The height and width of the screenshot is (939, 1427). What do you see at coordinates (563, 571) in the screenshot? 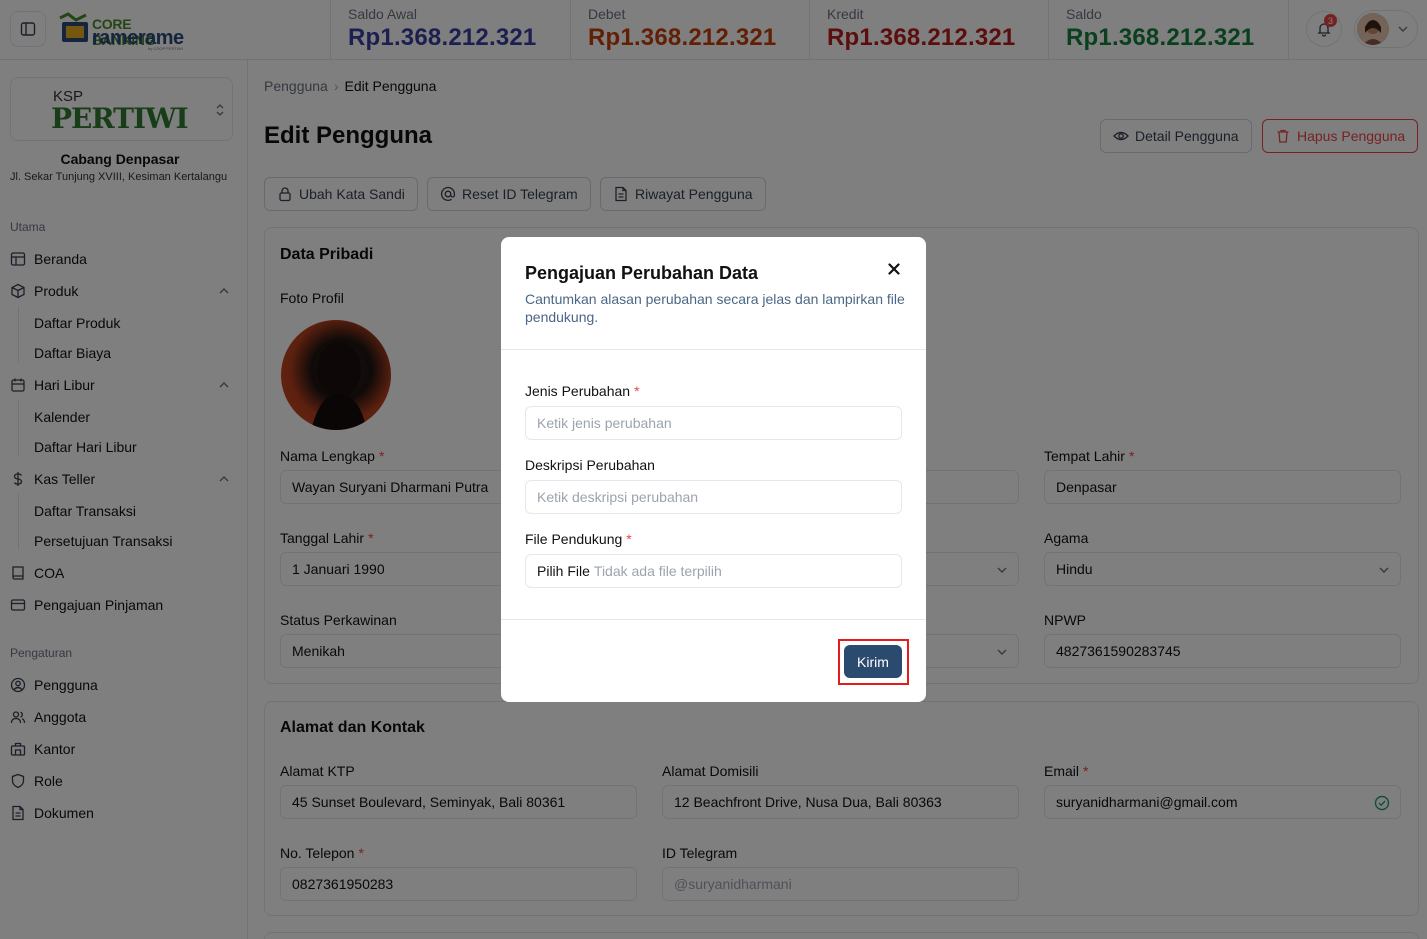
I see `choose-file-button: Pilih File` at bounding box center [563, 571].